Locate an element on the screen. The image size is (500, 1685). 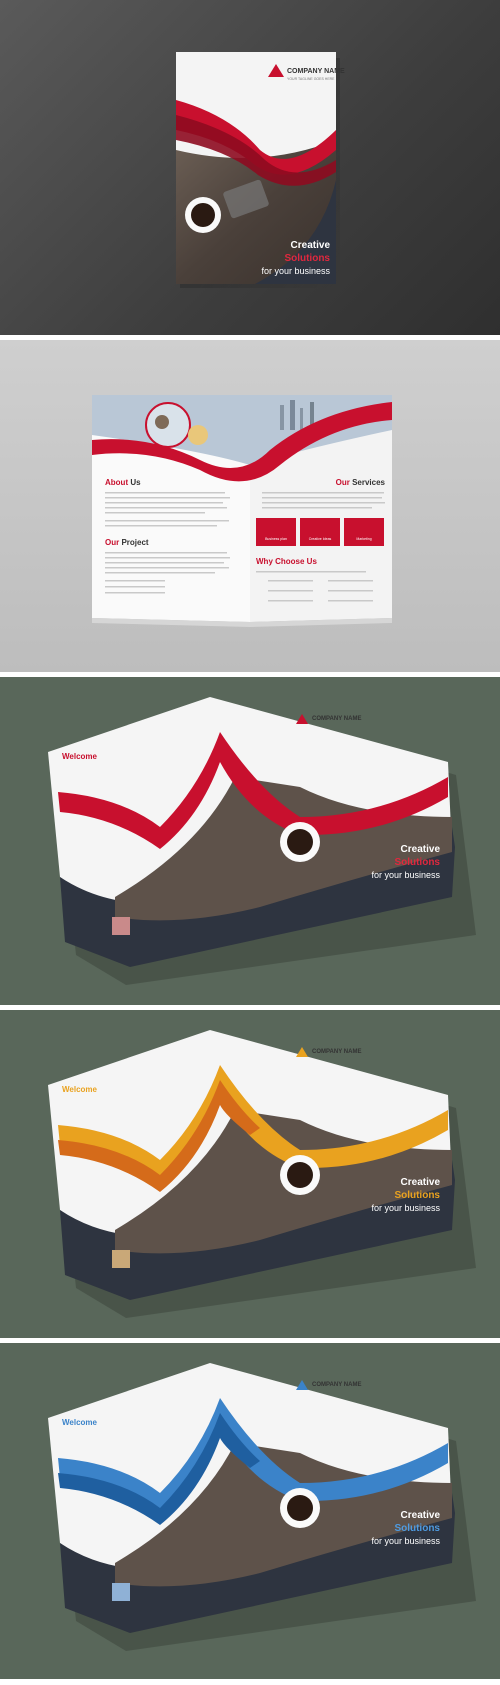
our-project-title: Our Project is located at coordinates (127, 542).